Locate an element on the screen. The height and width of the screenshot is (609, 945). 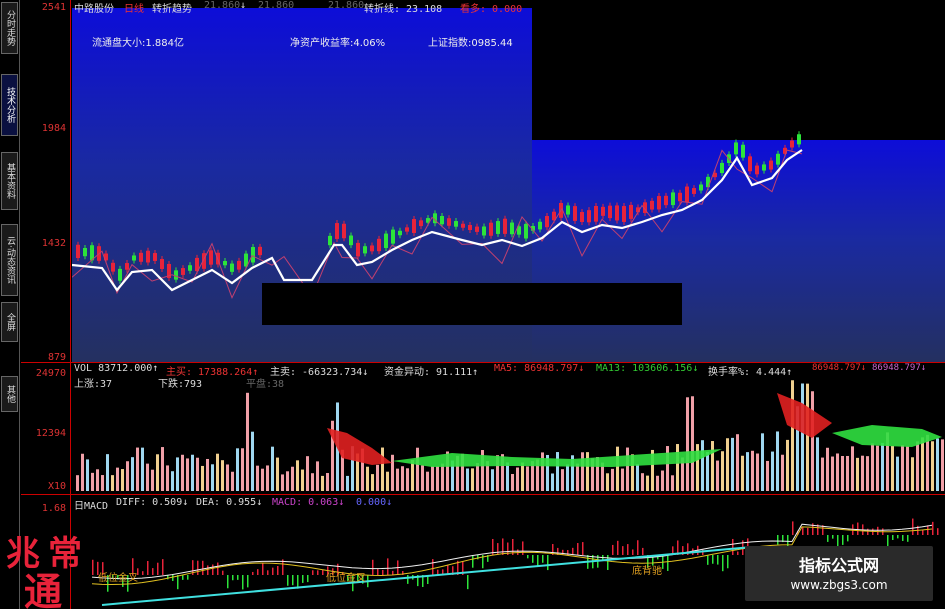
tab-intraday: 分时走势 is located at coordinates (9, 28).